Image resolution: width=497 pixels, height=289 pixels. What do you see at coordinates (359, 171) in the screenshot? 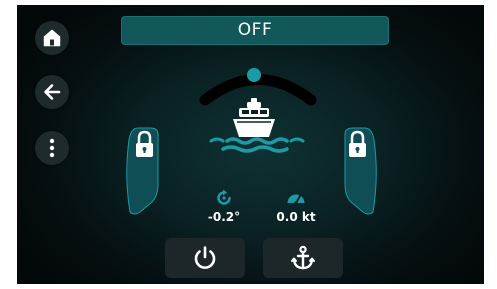
I see `right-thruster` at bounding box center [359, 171].